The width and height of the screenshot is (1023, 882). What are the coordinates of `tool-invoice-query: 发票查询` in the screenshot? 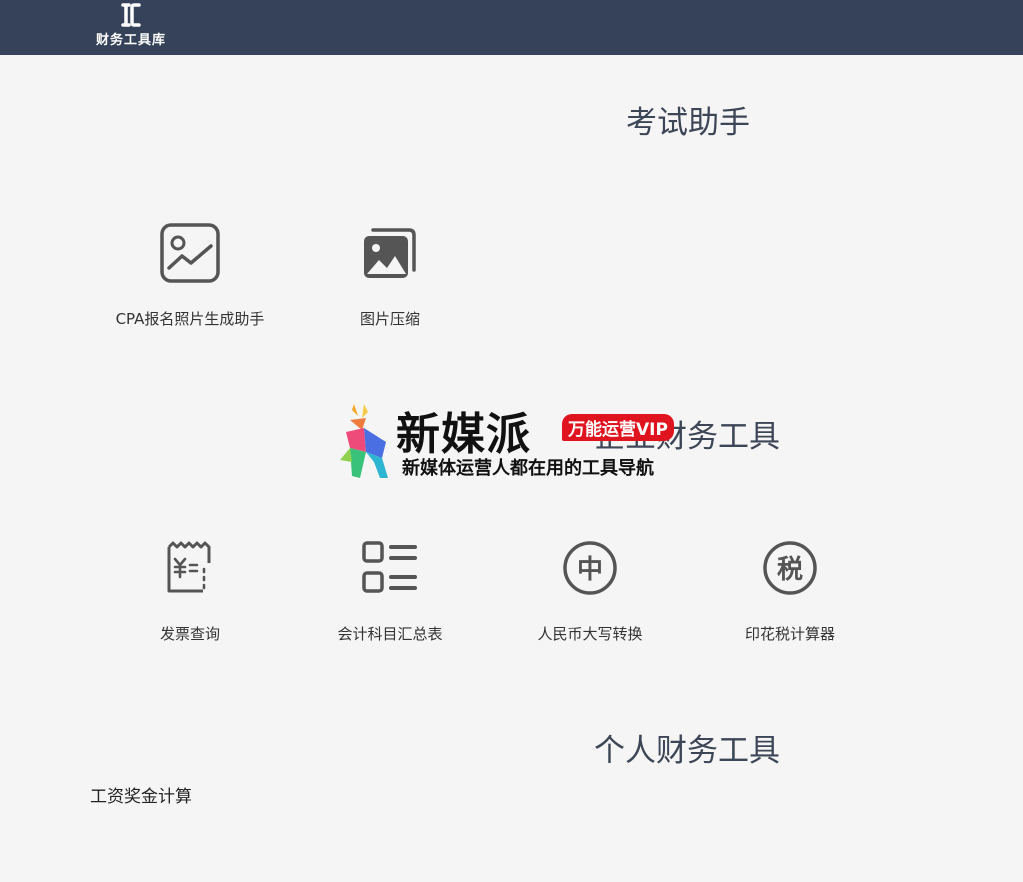 It's located at (190, 590).